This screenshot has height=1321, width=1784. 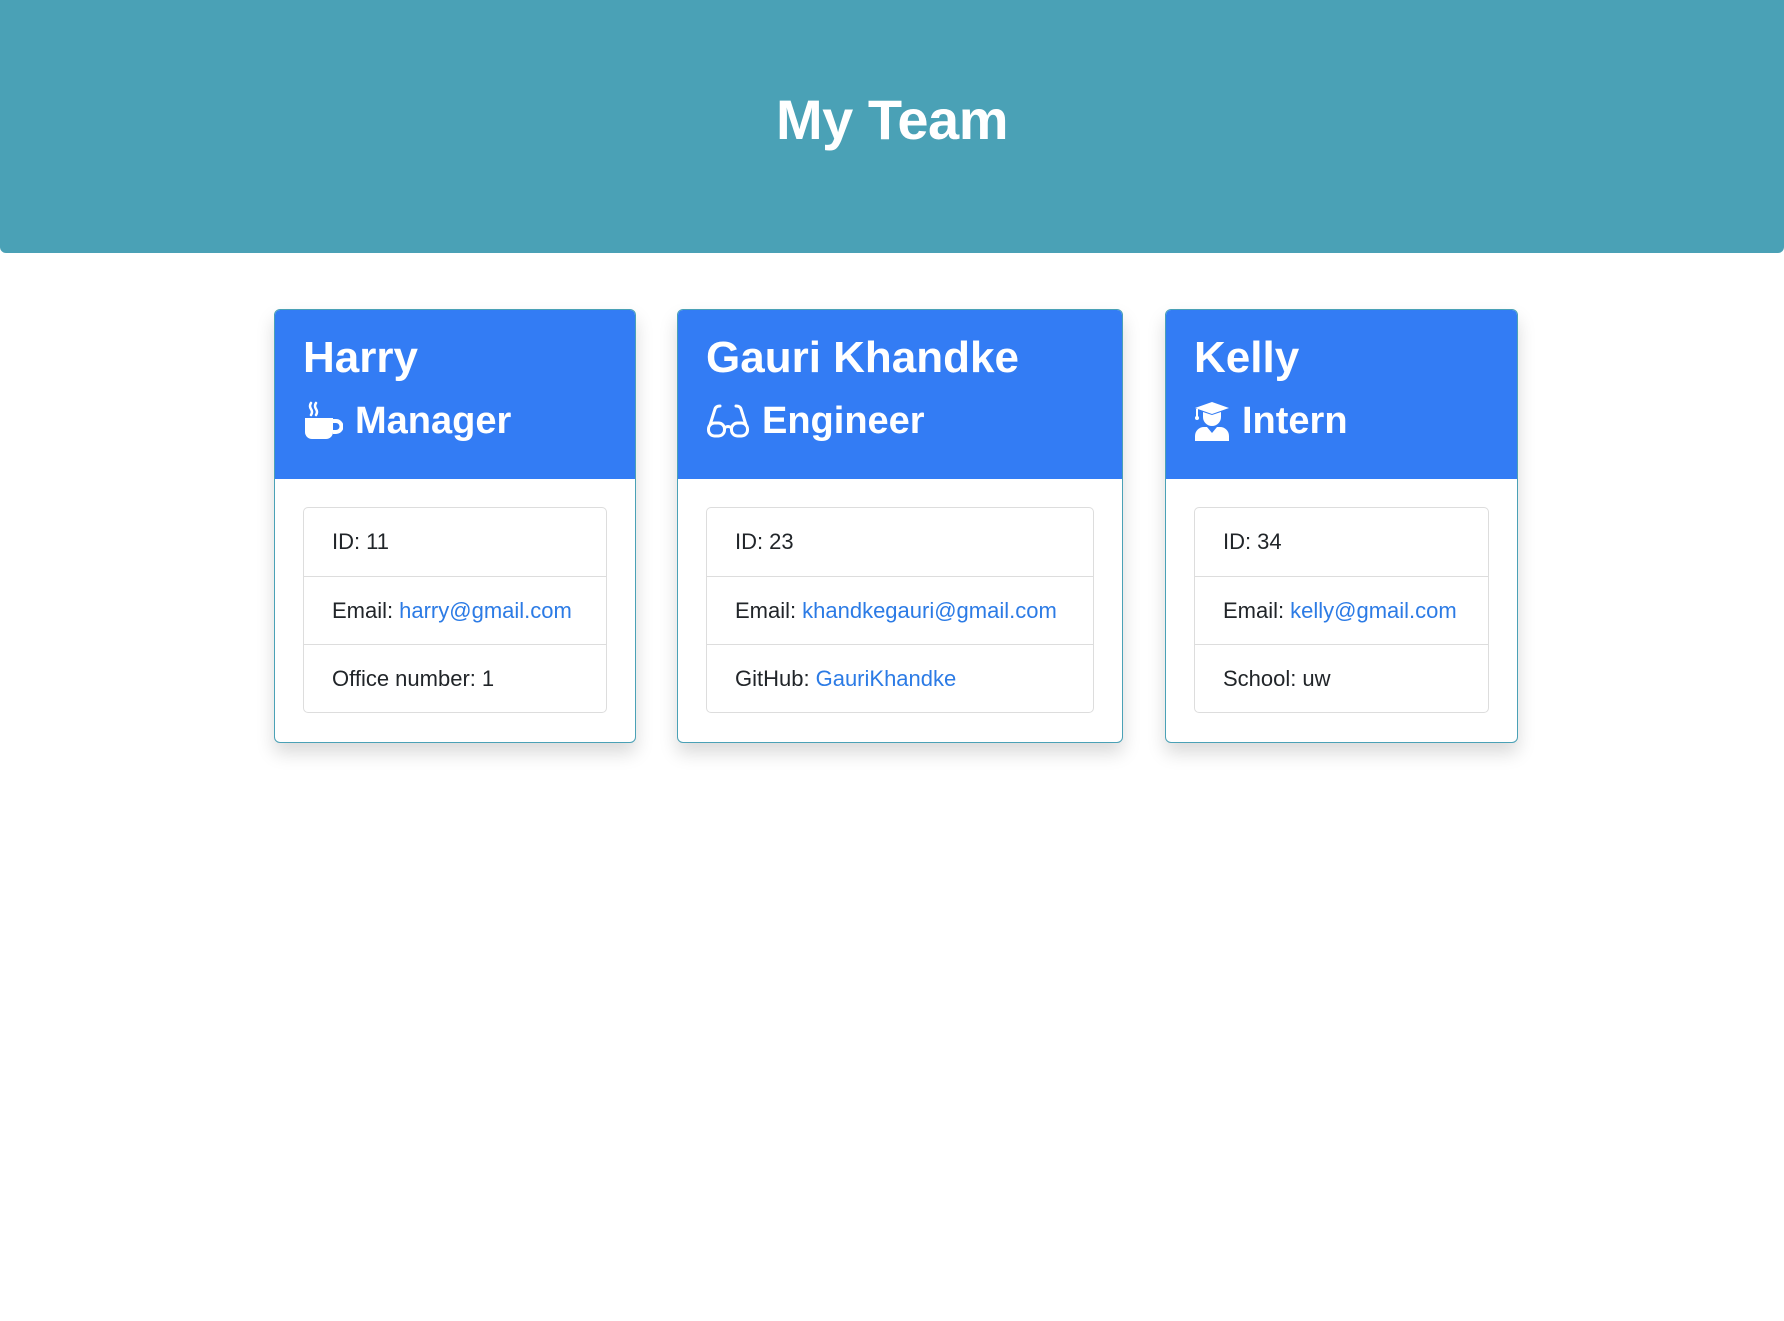 I want to click on email-item: Email: khandkegauri@gmail.com, so click(x=900, y=610).